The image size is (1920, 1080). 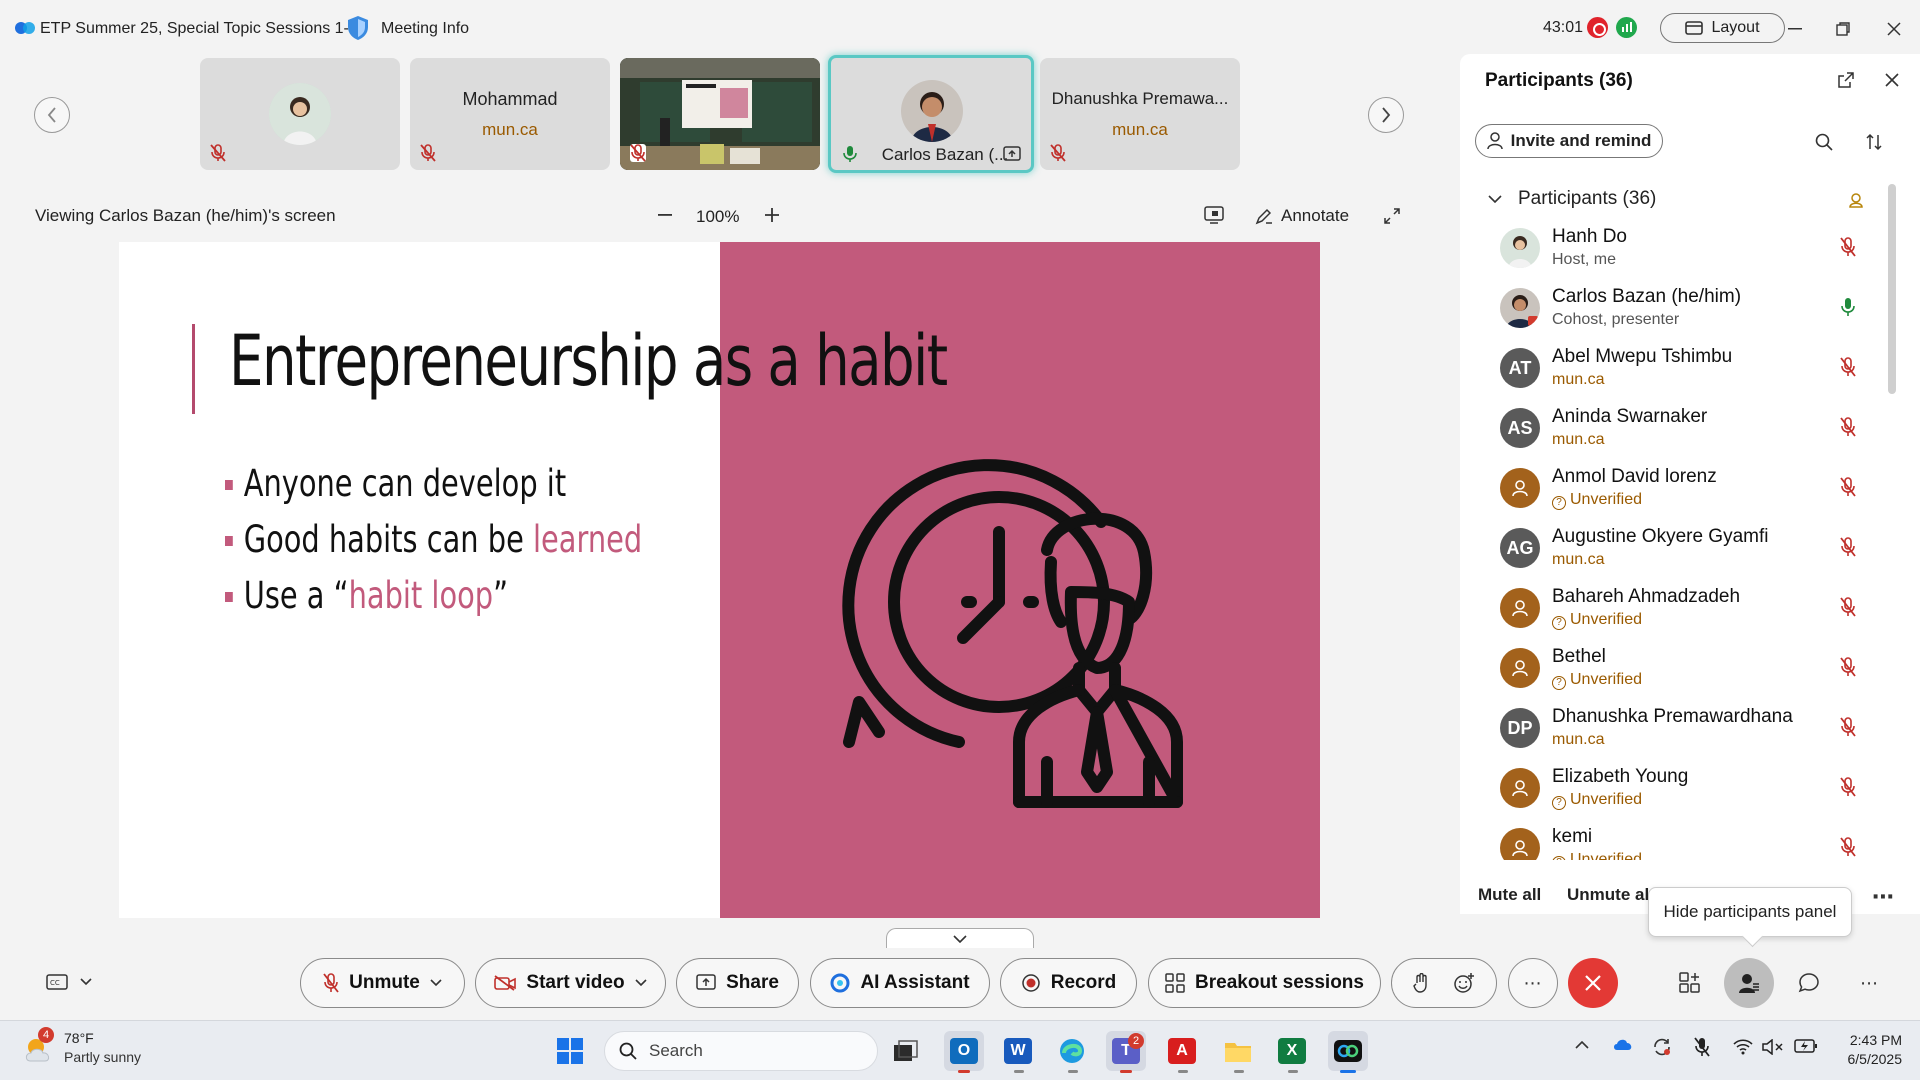 What do you see at coordinates (1509, 895) in the screenshot?
I see `mute-all-button: Mute all` at bounding box center [1509, 895].